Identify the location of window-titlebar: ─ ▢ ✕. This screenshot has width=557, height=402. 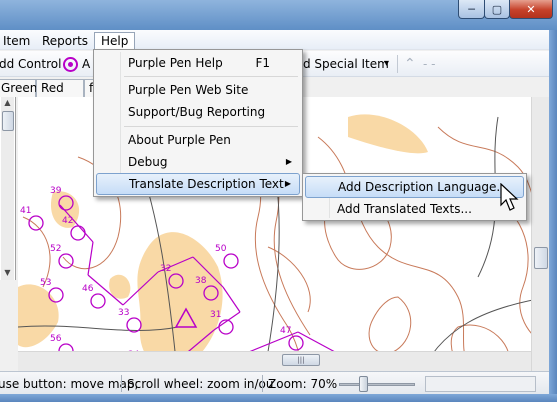
(278, 15).